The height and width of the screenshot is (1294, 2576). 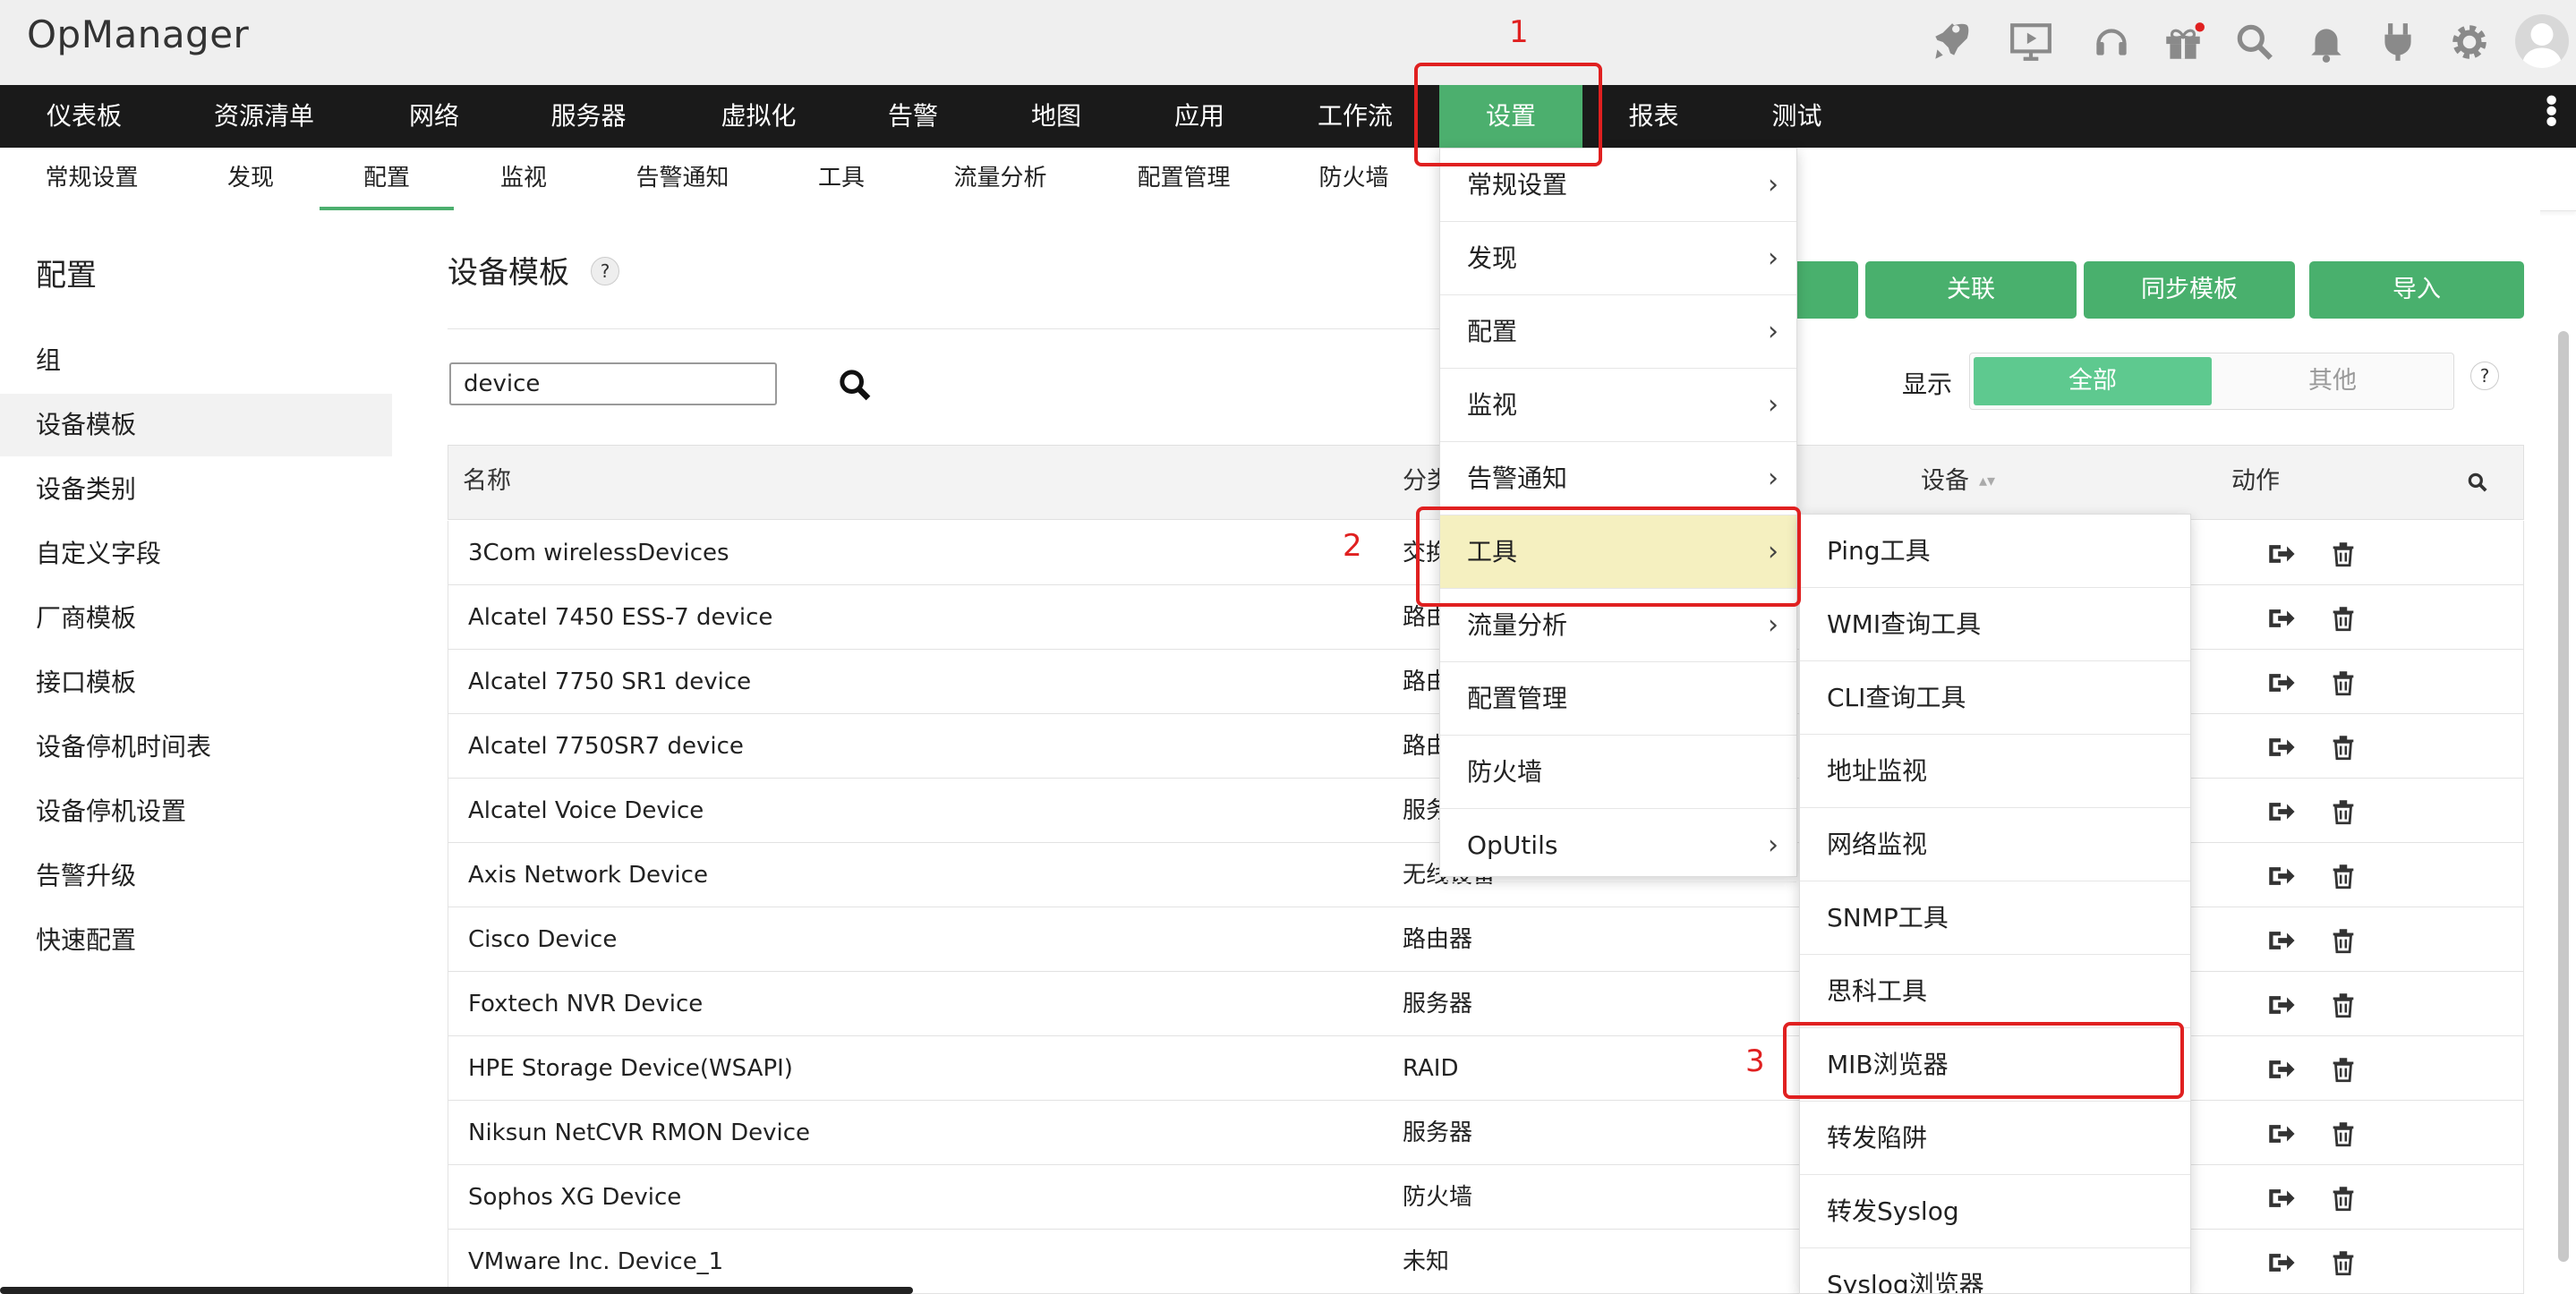 What do you see at coordinates (630, 1068) in the screenshot?
I see `row-name: HPE Storage Device(WSAPI)` at bounding box center [630, 1068].